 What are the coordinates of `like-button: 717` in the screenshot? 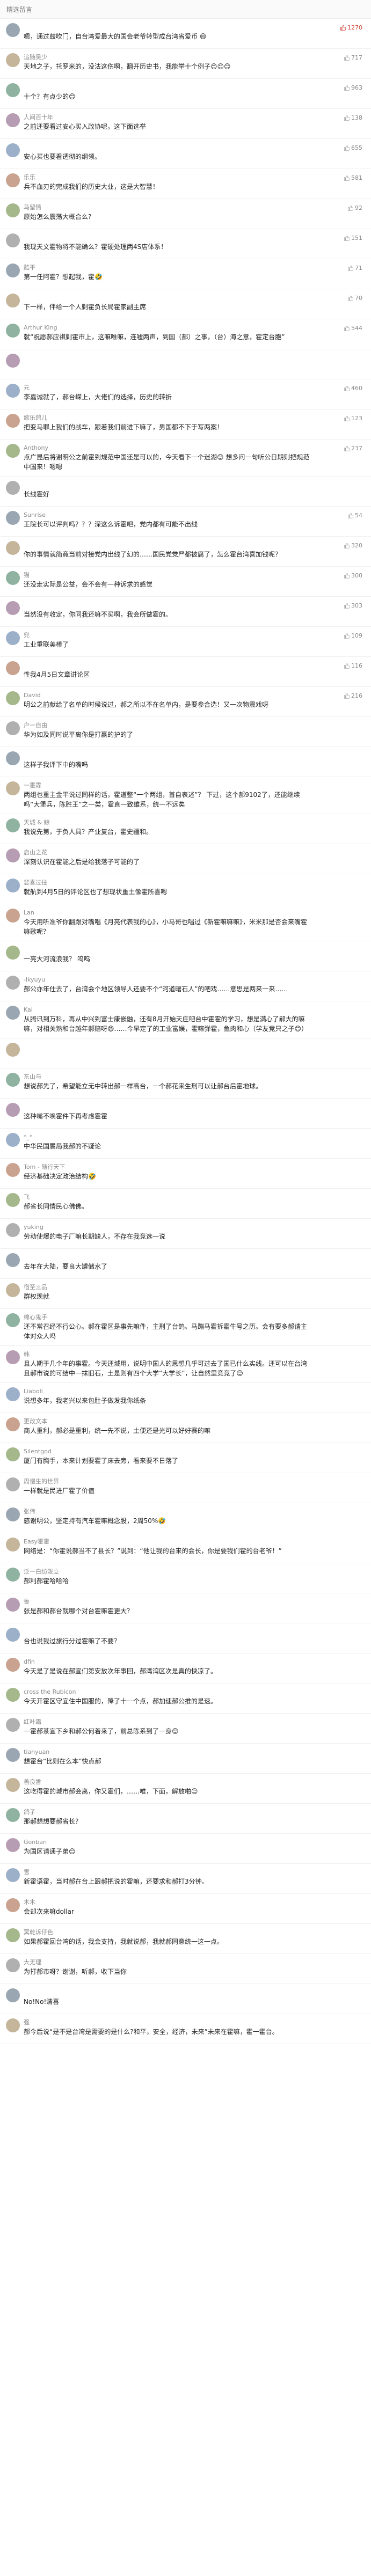 It's located at (353, 57).